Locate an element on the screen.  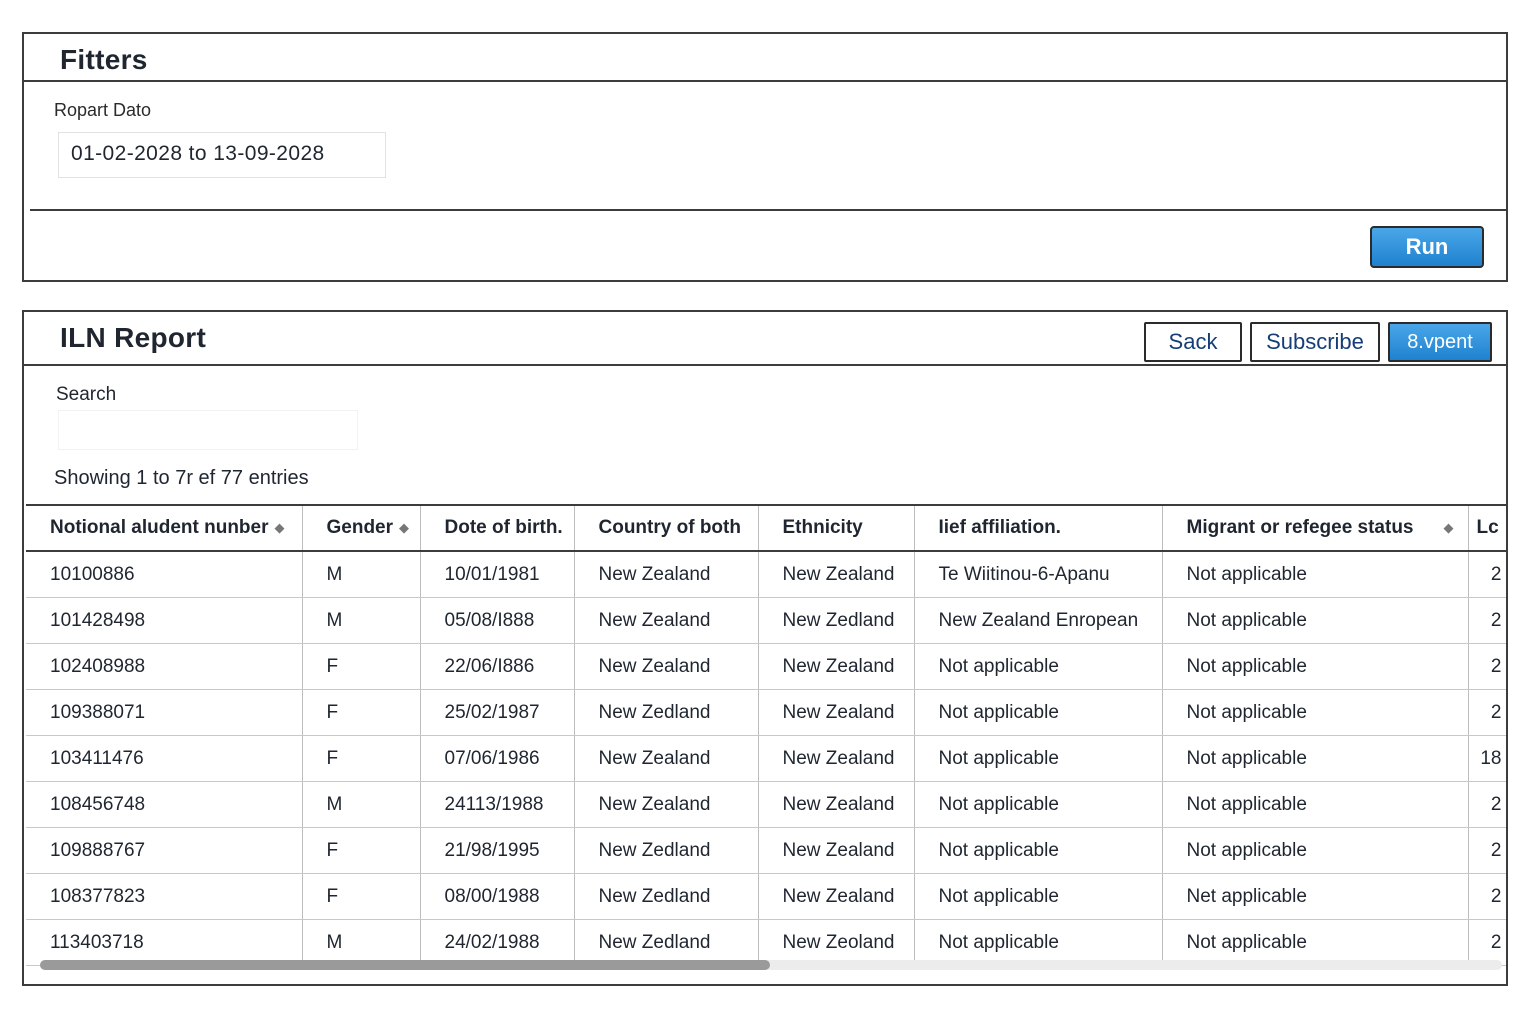
horizontal-scrollbar is located at coordinates (771, 965).